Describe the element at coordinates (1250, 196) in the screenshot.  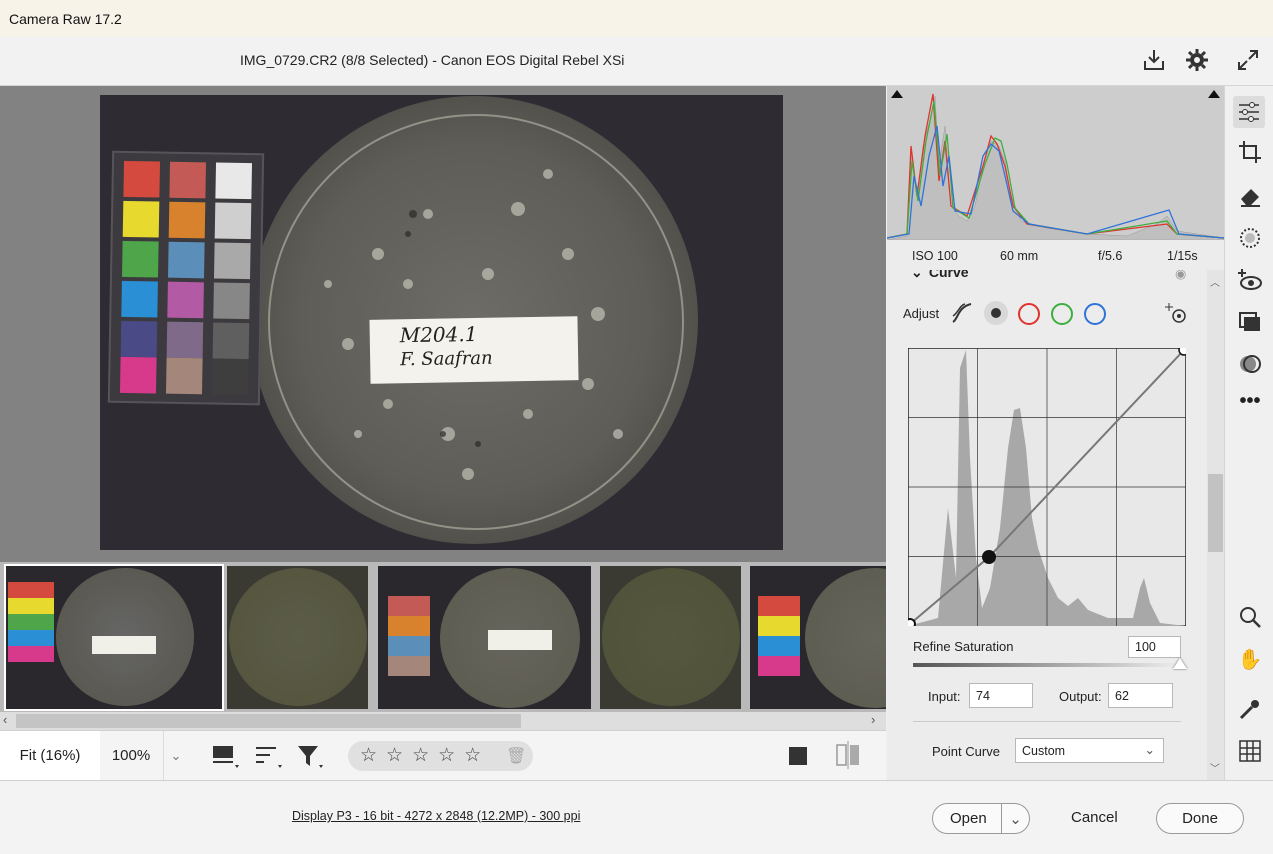
I see `eraser-icon` at that location.